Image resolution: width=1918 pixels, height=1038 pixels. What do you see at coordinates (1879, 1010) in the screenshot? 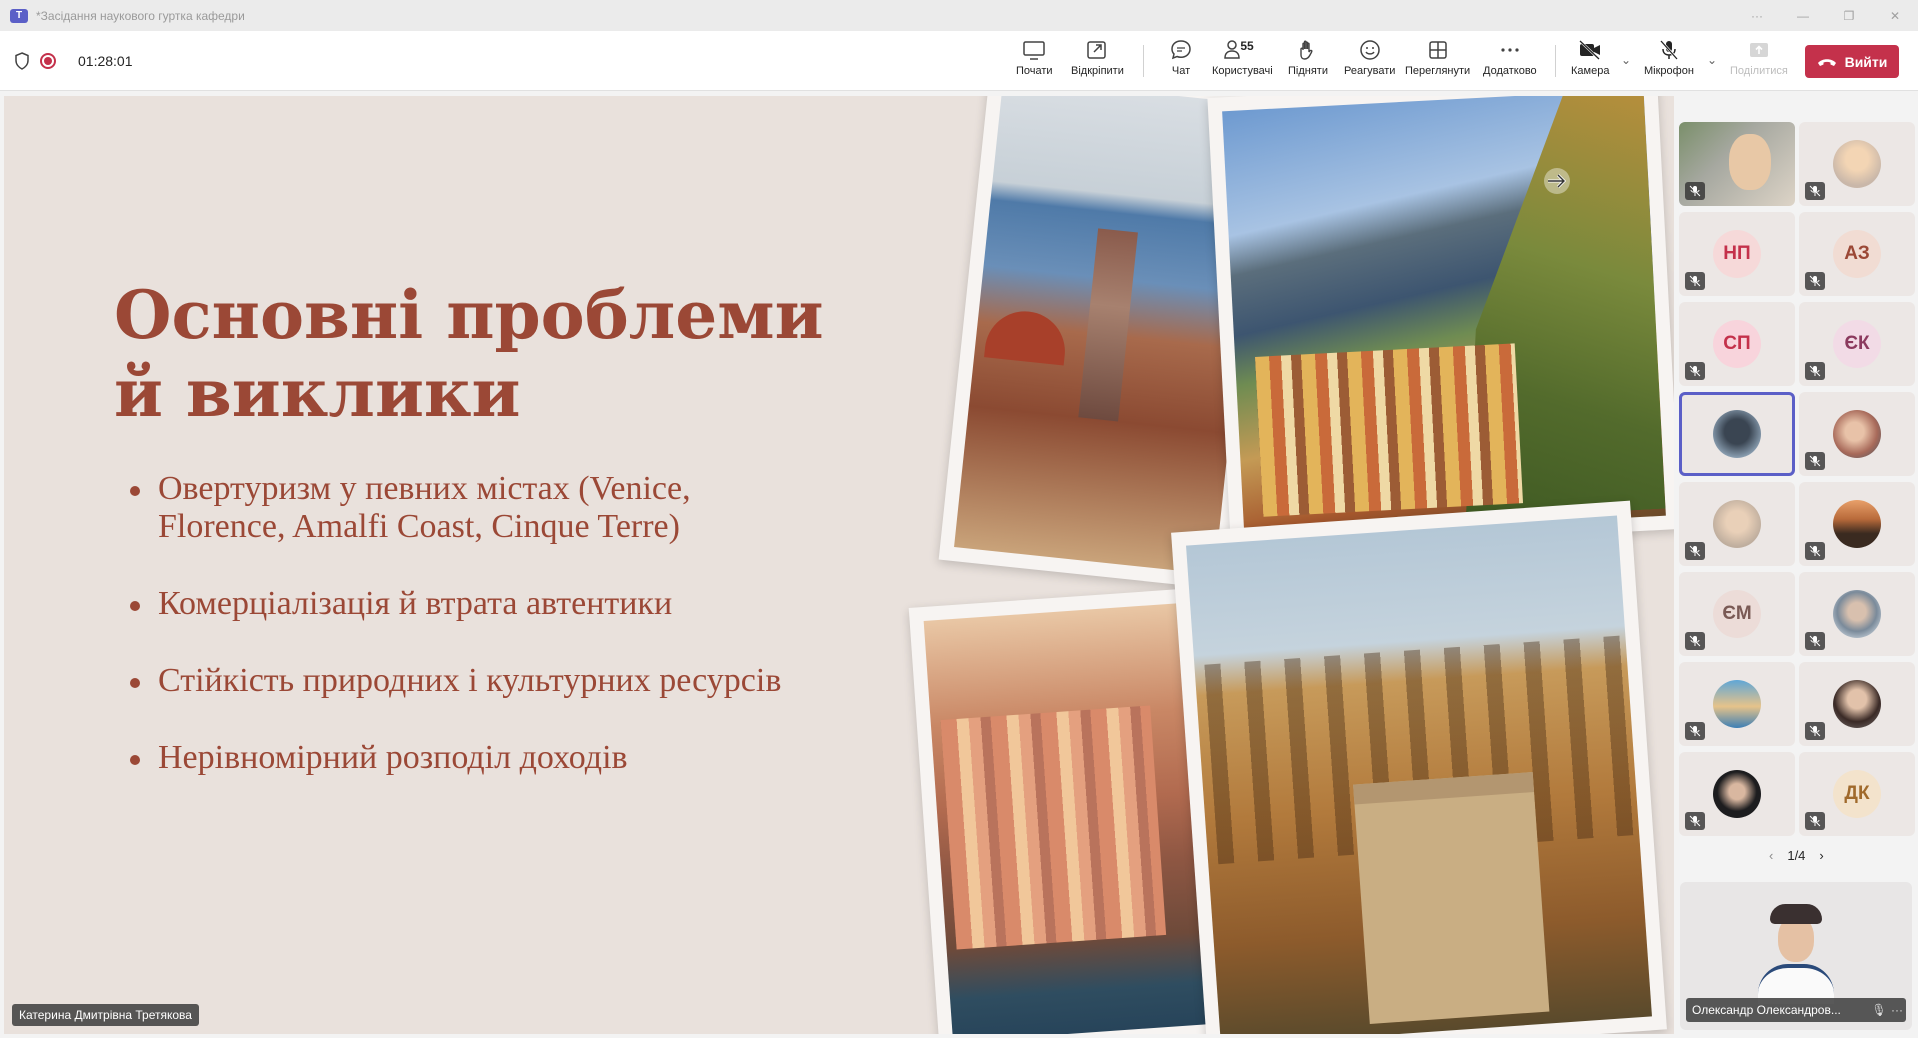
I see `mic-muted-icon: 🎙` at bounding box center [1879, 1010].